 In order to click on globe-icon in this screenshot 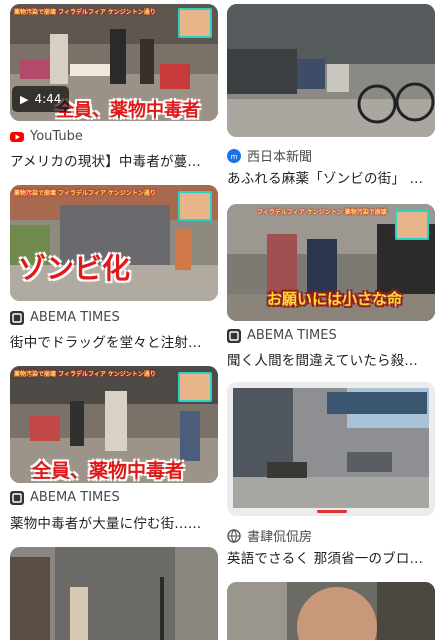, I will do `click(234, 535)`.